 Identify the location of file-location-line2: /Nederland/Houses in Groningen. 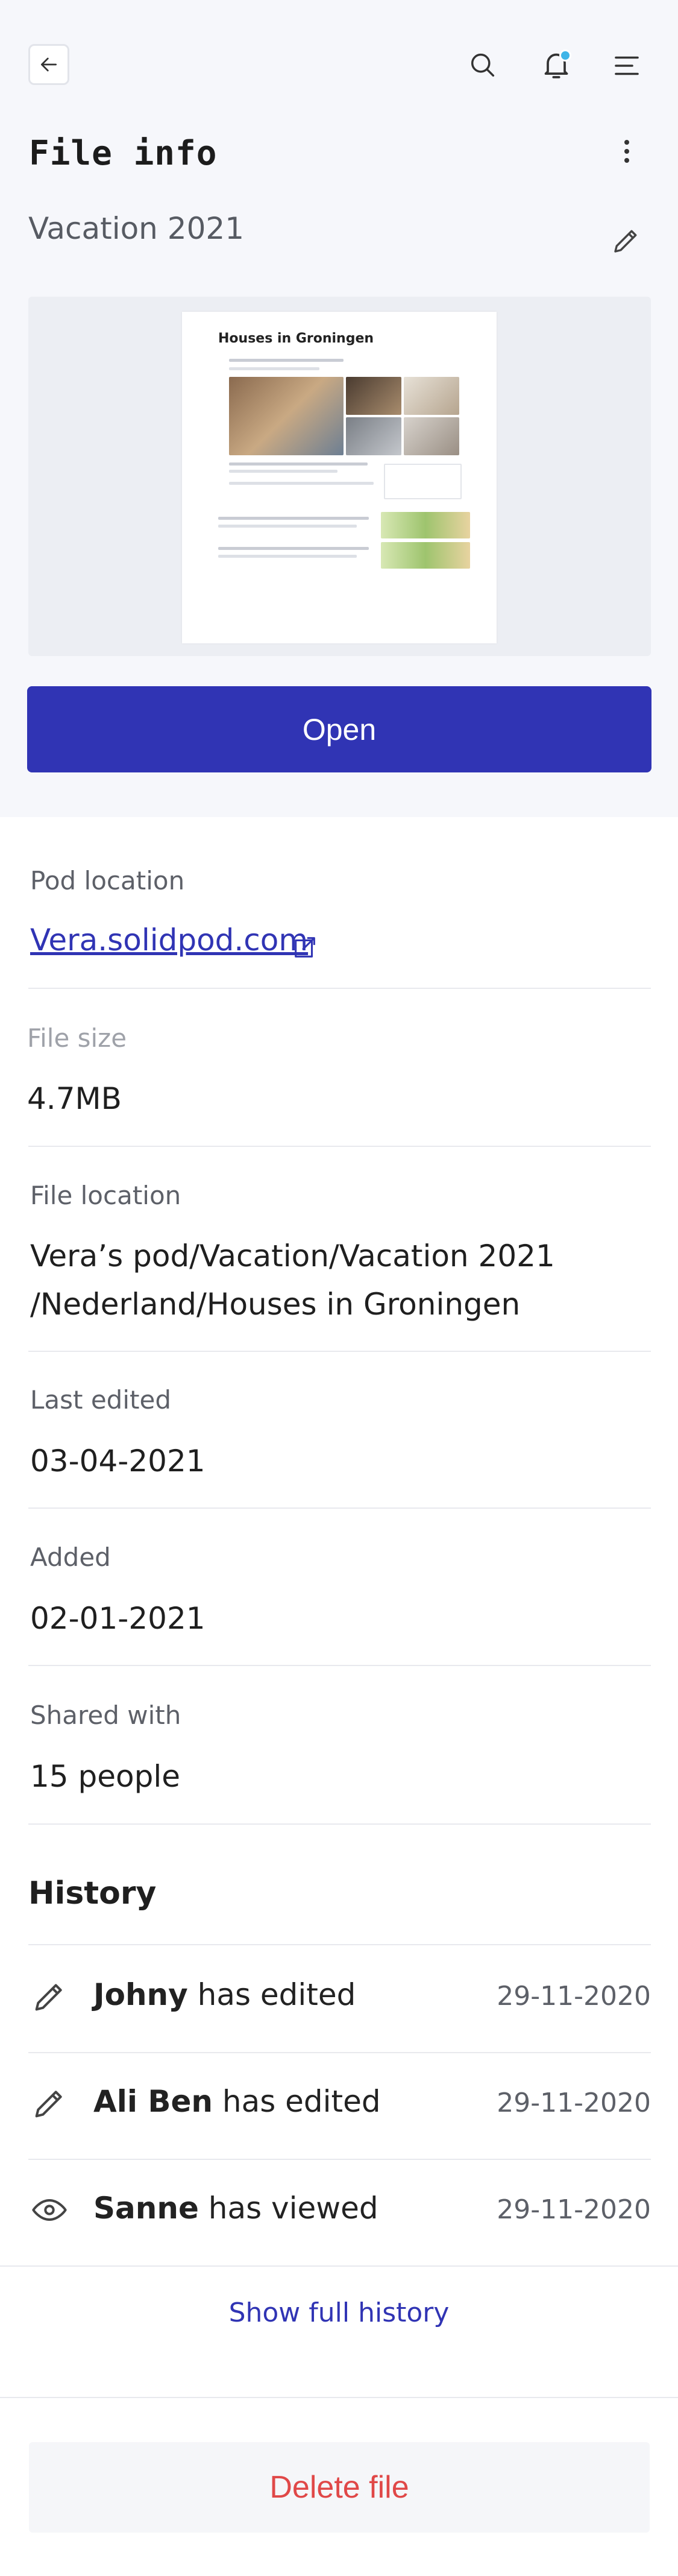
(275, 1304).